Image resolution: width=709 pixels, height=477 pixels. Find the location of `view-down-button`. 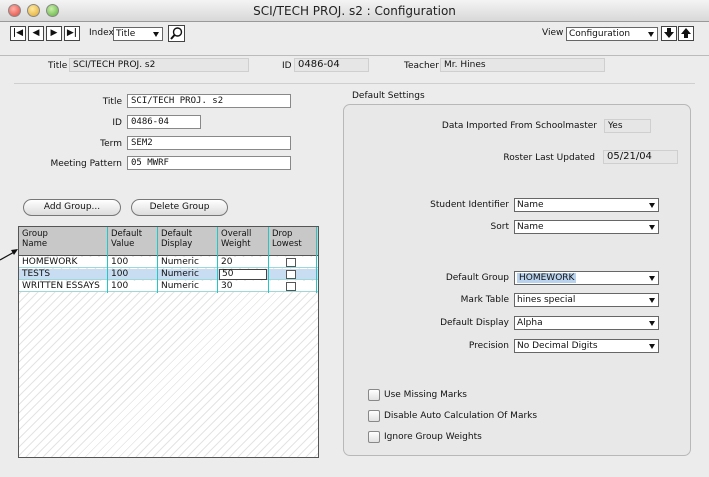

view-down-button is located at coordinates (669, 33).